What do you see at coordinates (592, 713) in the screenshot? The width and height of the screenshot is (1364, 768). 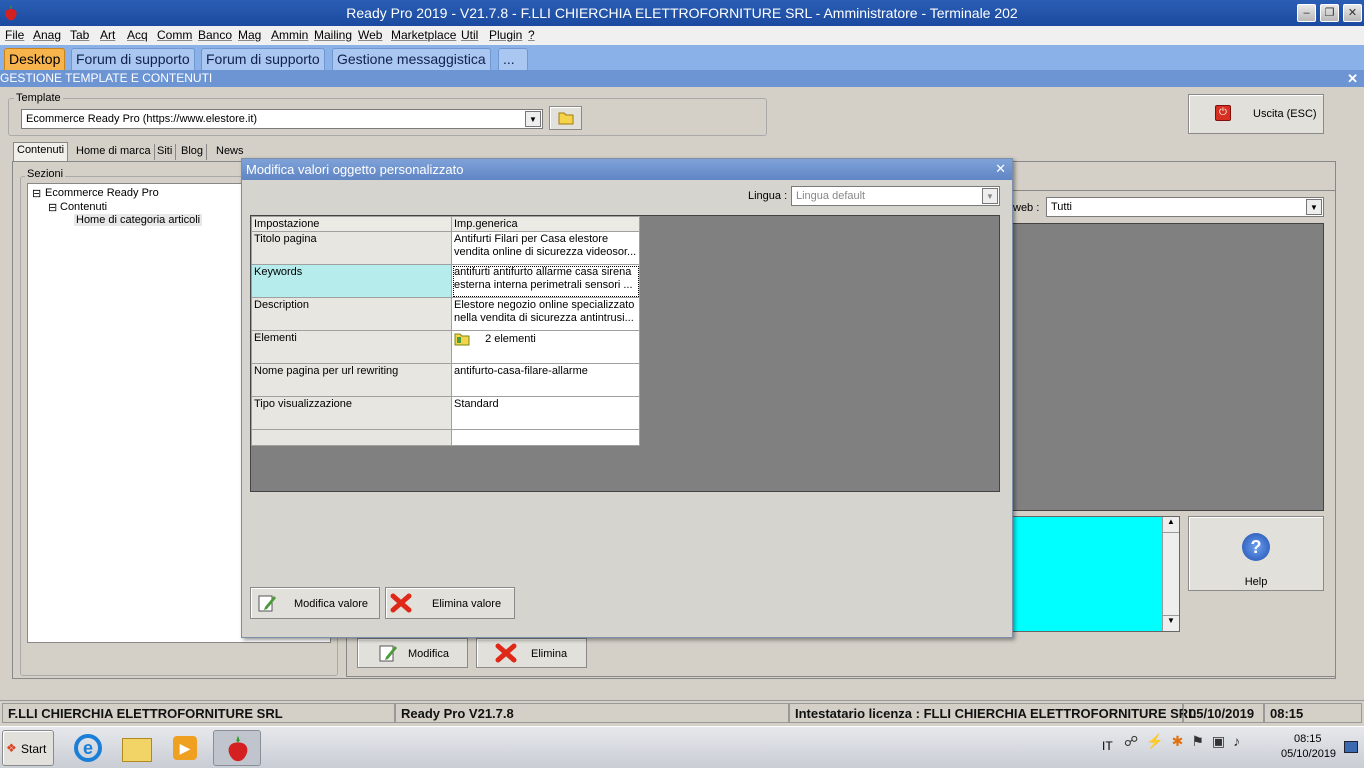 I see `status-version: Ready Pro V21.7.8` at bounding box center [592, 713].